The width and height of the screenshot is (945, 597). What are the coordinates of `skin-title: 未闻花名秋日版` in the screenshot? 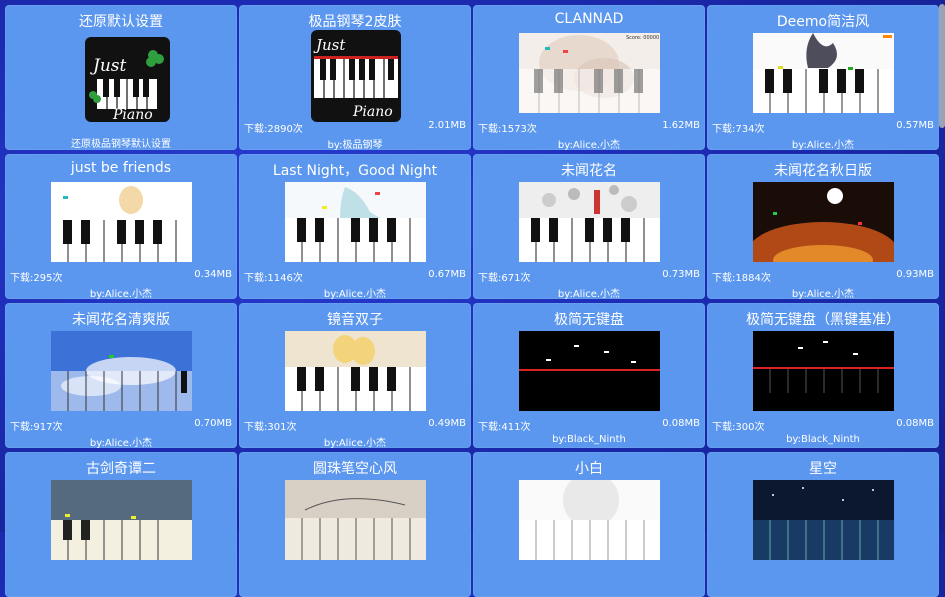 It's located at (823, 171).